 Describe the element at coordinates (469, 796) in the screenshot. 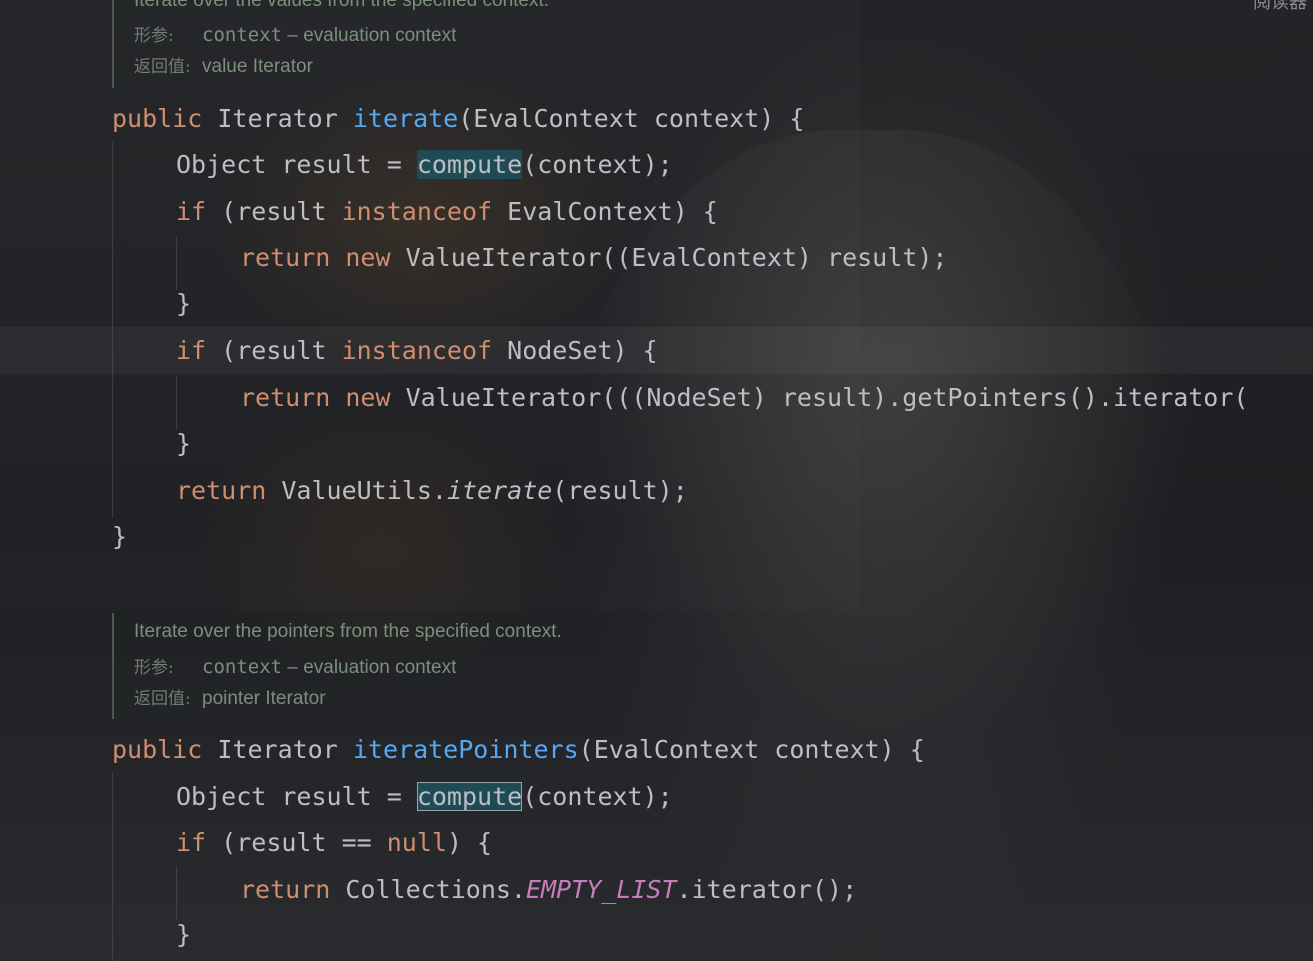

I see `compute-usage-highlight-selected: compute` at that location.